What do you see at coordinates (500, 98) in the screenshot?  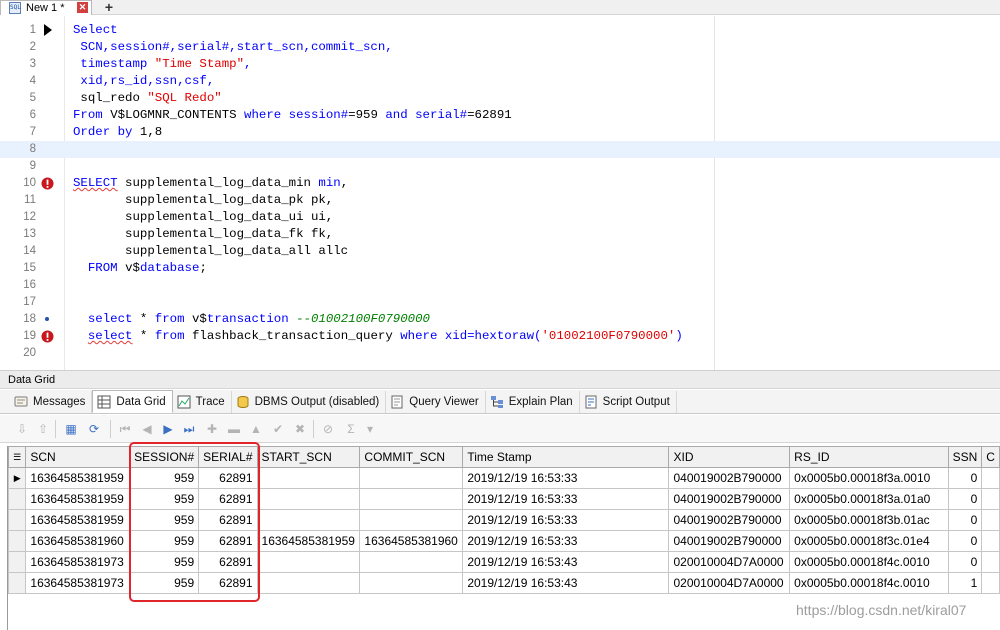 I see `code-line: 5 sql_redo "SQL Redo"` at bounding box center [500, 98].